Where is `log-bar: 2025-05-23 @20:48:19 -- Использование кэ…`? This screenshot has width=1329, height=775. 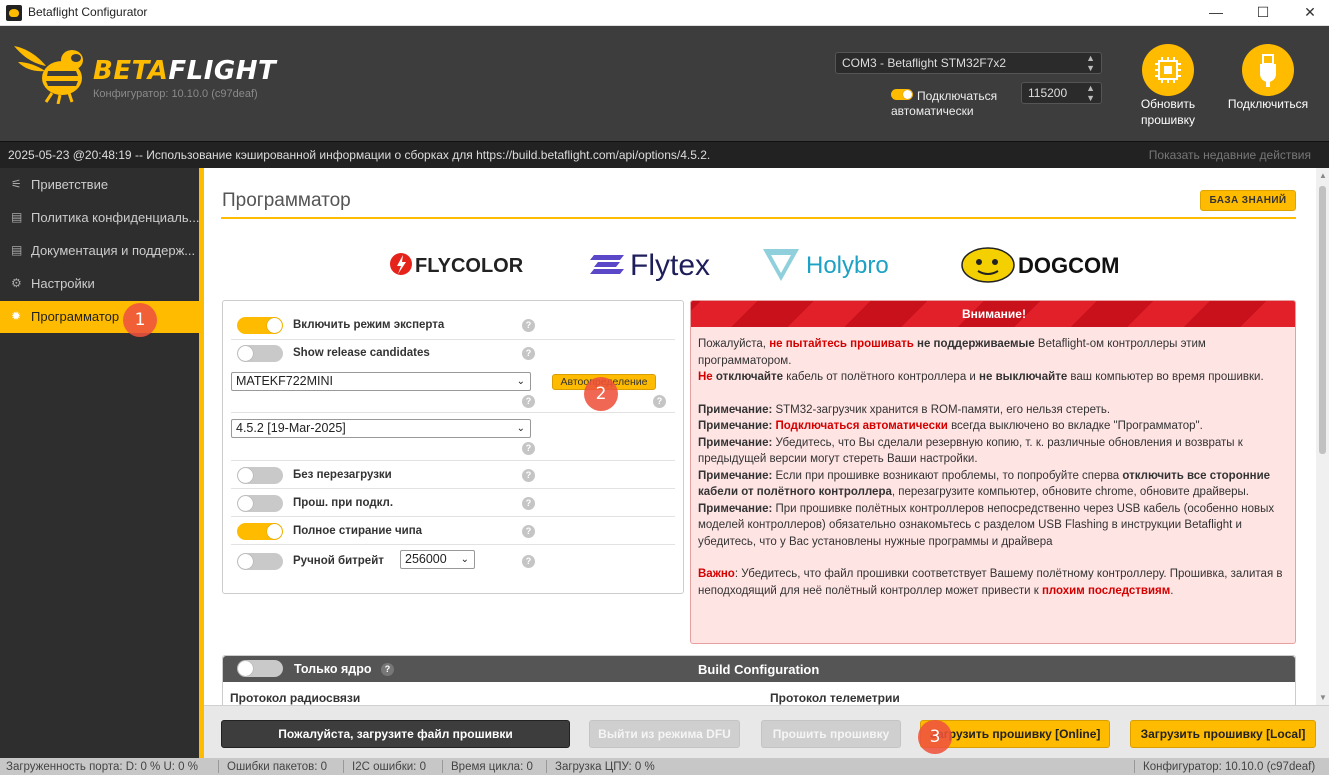
log-bar: 2025-05-23 @20:48:19 -- Использование кэ… is located at coordinates (664, 154).